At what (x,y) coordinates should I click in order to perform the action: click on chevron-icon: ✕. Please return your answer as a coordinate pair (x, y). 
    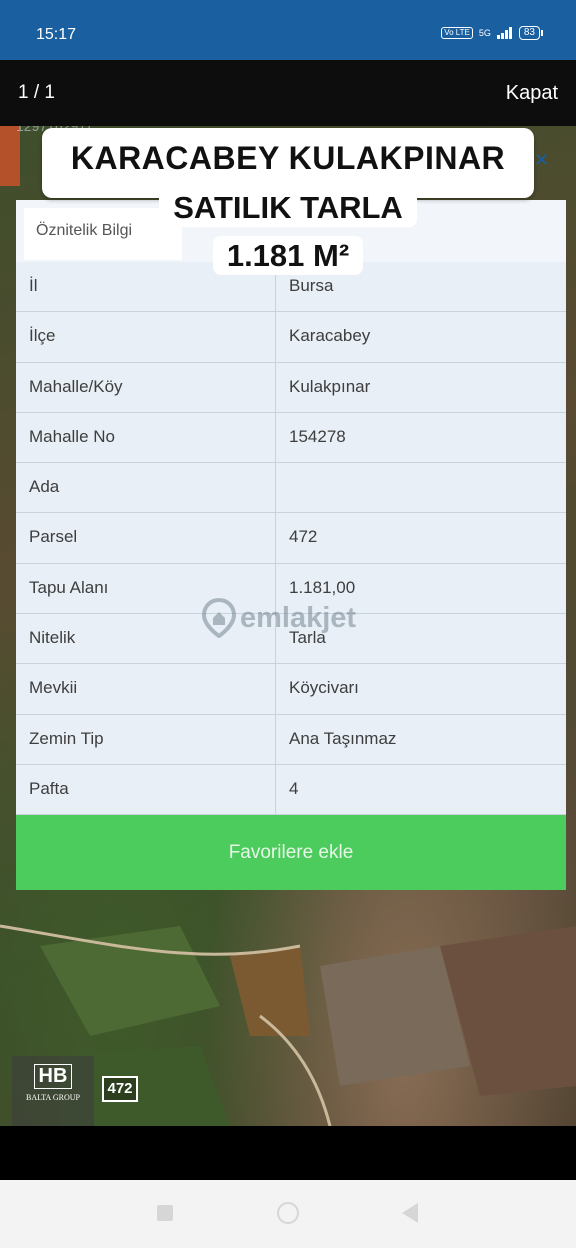
    Looking at the image, I should click on (542, 160).